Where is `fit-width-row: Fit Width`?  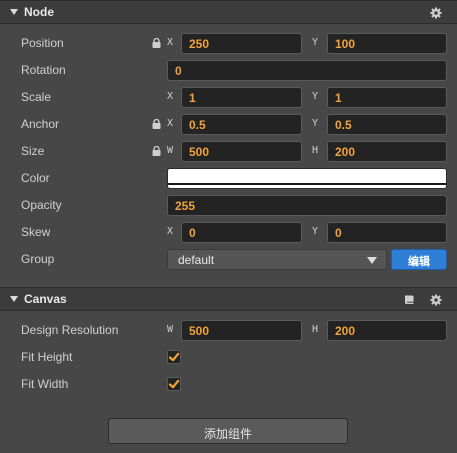
fit-width-row: Fit Width is located at coordinates (228, 384).